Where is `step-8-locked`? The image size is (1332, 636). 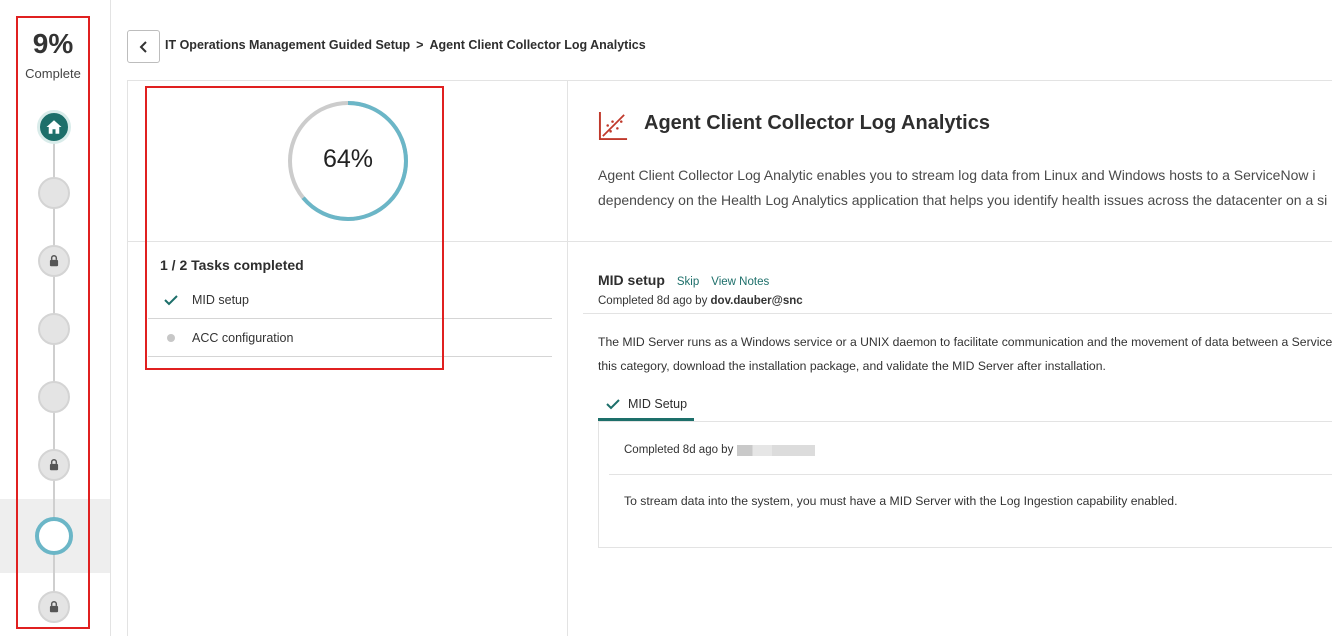 step-8-locked is located at coordinates (54, 607).